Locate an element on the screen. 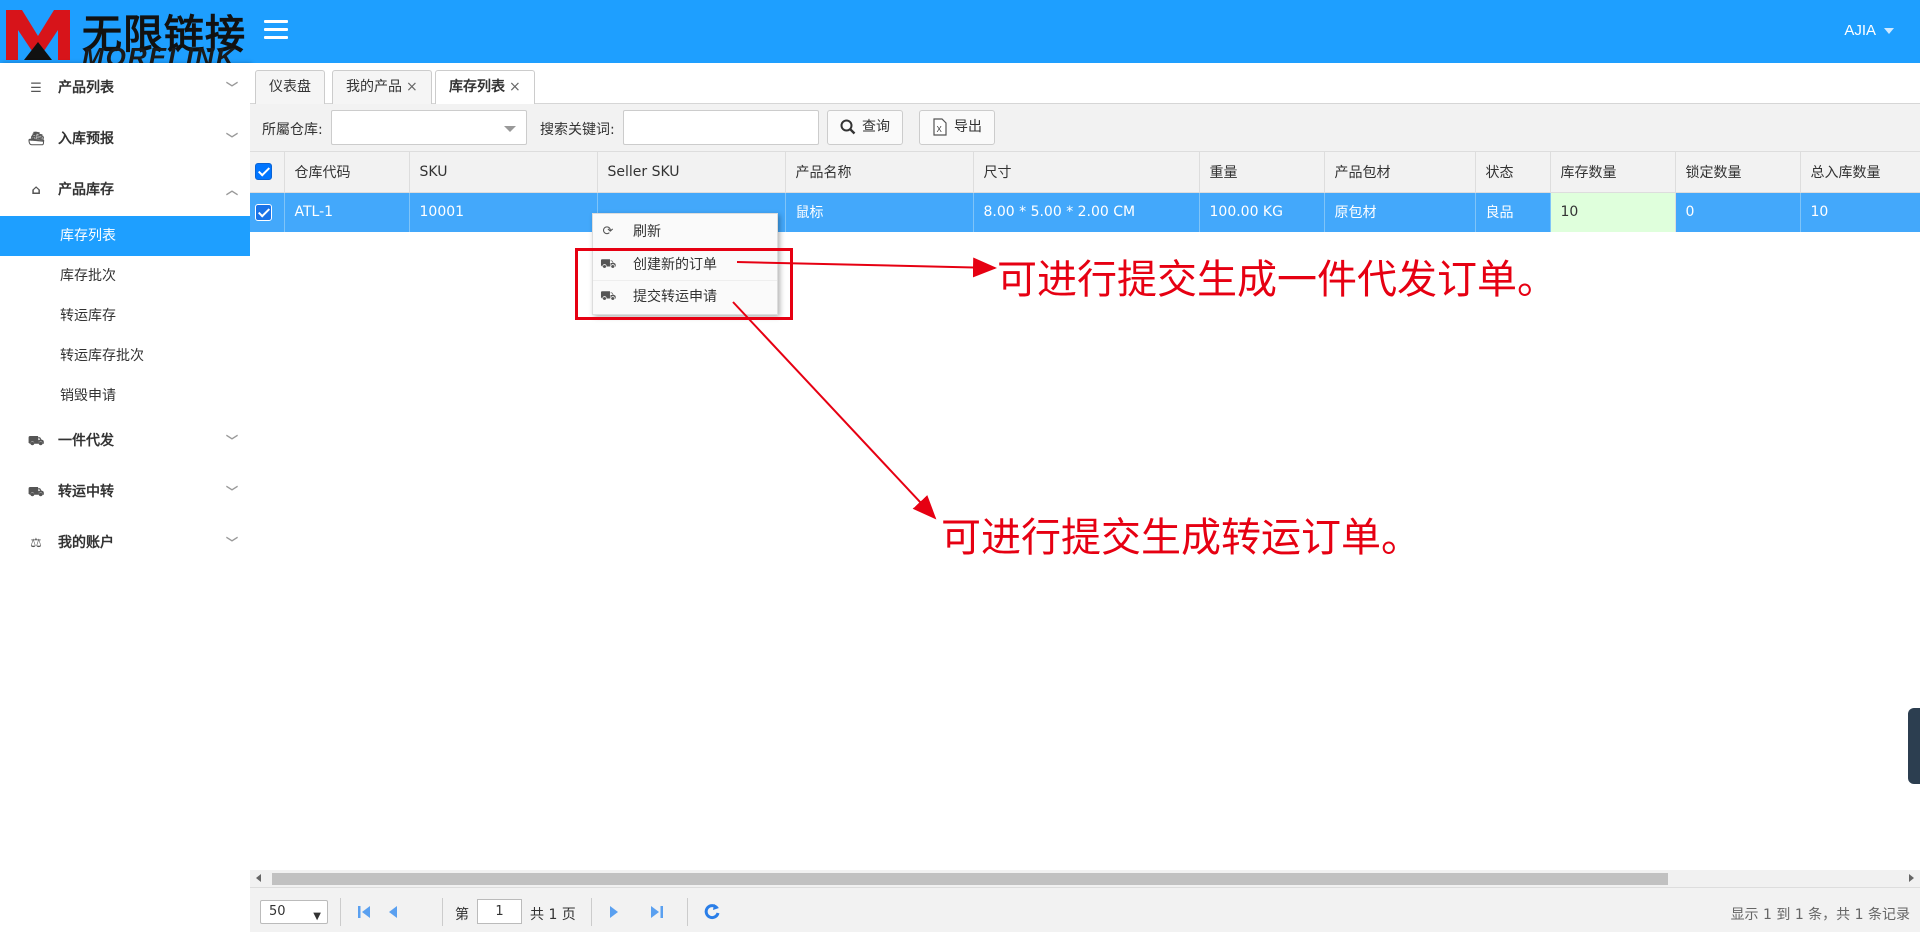  morelink-logo-mark is located at coordinates (38, 35).